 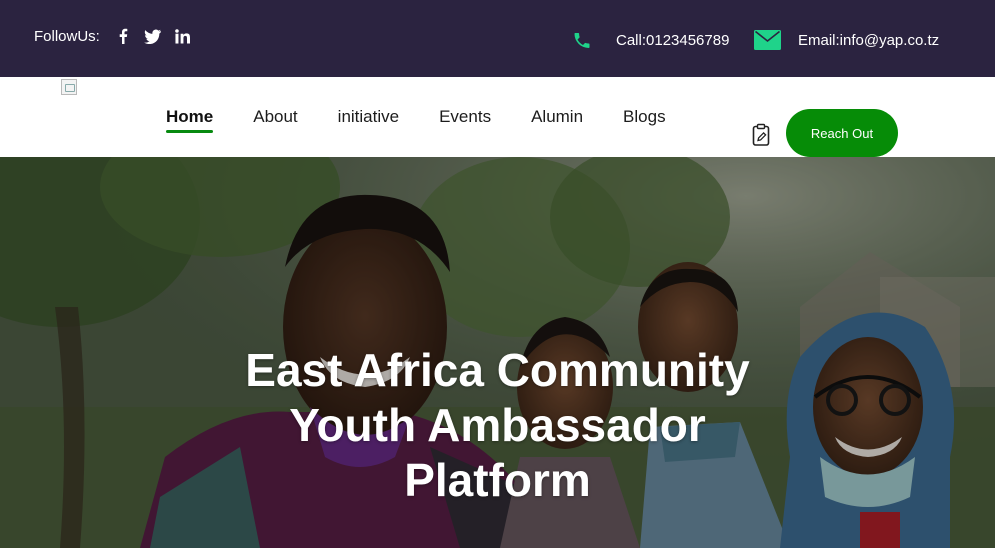 I want to click on email-text: Email:info@yap.co.tz, so click(x=869, y=40).